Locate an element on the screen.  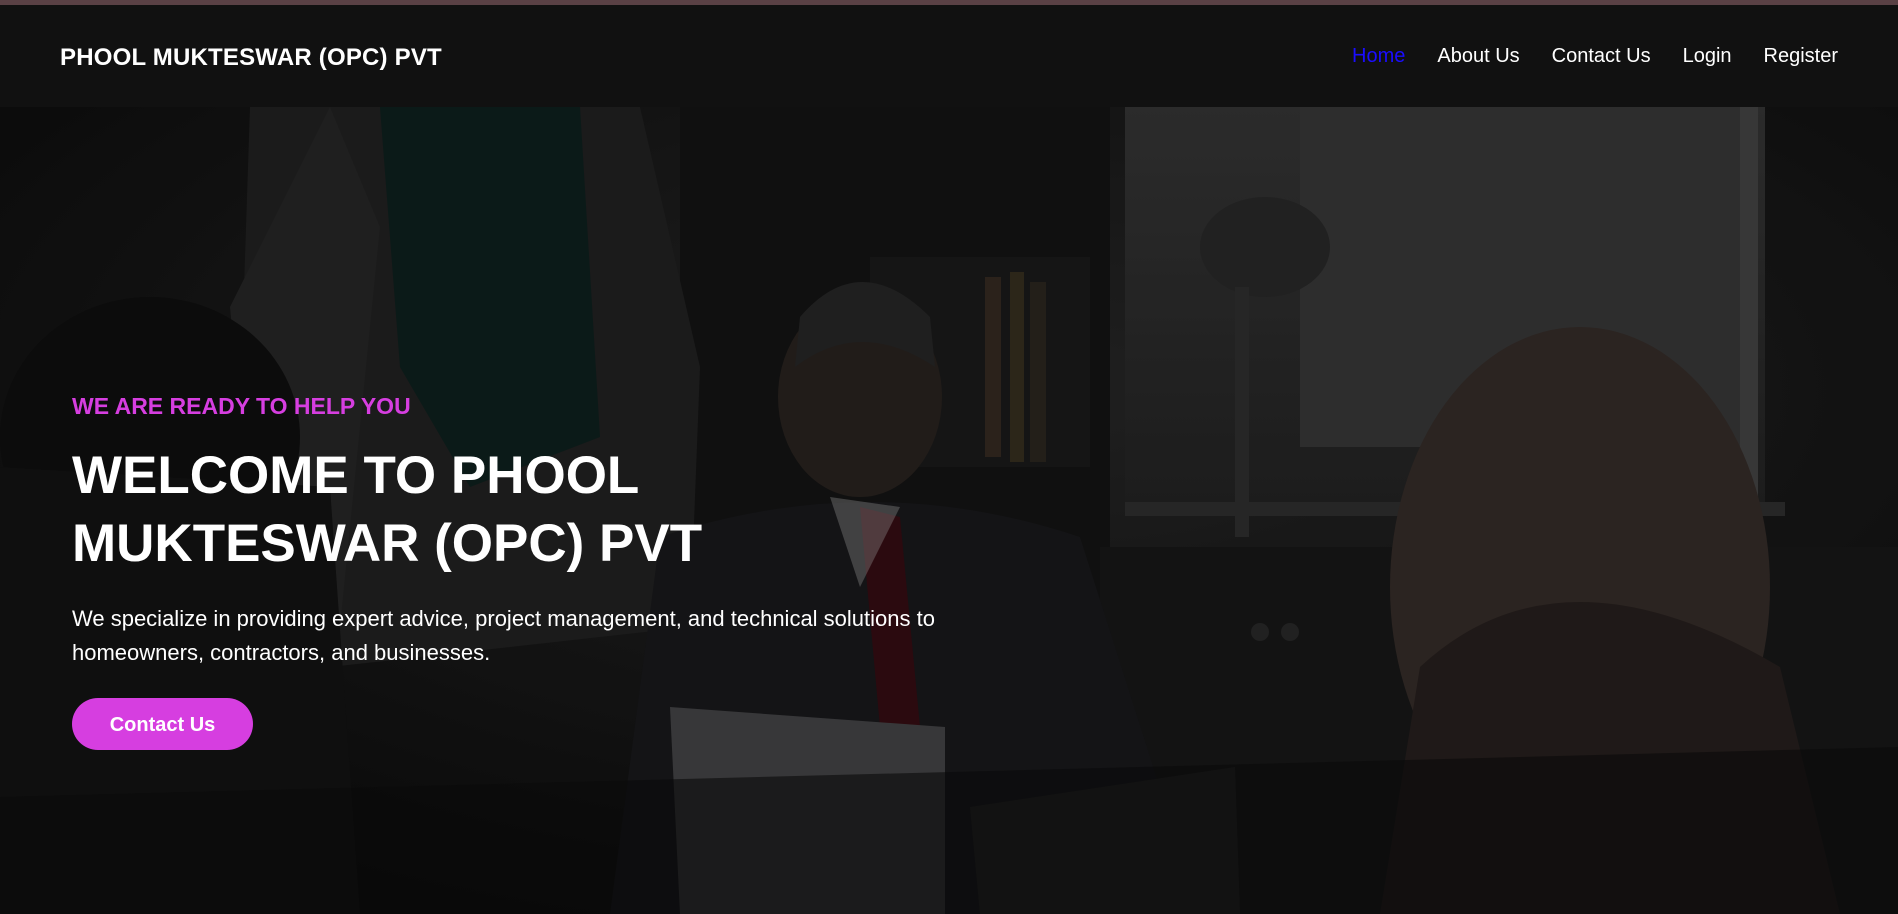
nav-links: Home About Us Contact Us Login Register is located at coordinates (1579, 56).